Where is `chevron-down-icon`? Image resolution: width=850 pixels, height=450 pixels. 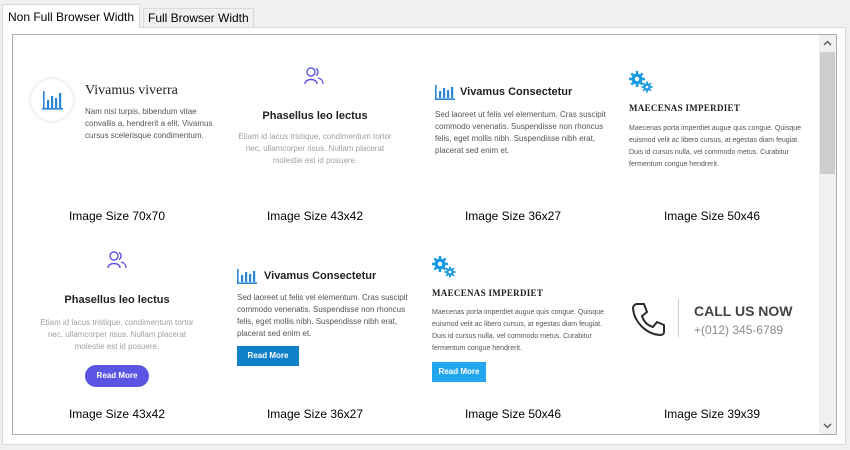 chevron-down-icon is located at coordinates (827, 425).